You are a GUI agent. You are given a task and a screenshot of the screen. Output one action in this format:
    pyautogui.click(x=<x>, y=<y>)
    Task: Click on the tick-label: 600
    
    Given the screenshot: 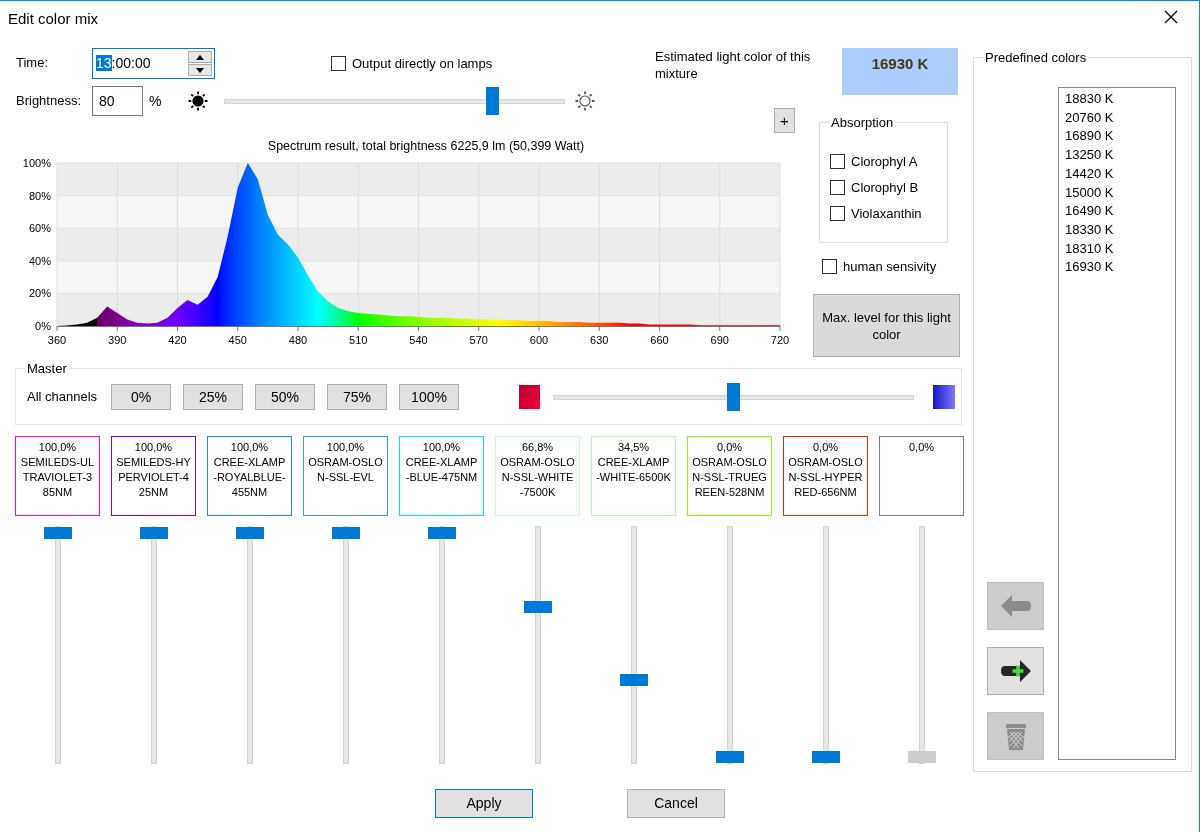 What is the action you would take?
    pyautogui.click(x=539, y=340)
    